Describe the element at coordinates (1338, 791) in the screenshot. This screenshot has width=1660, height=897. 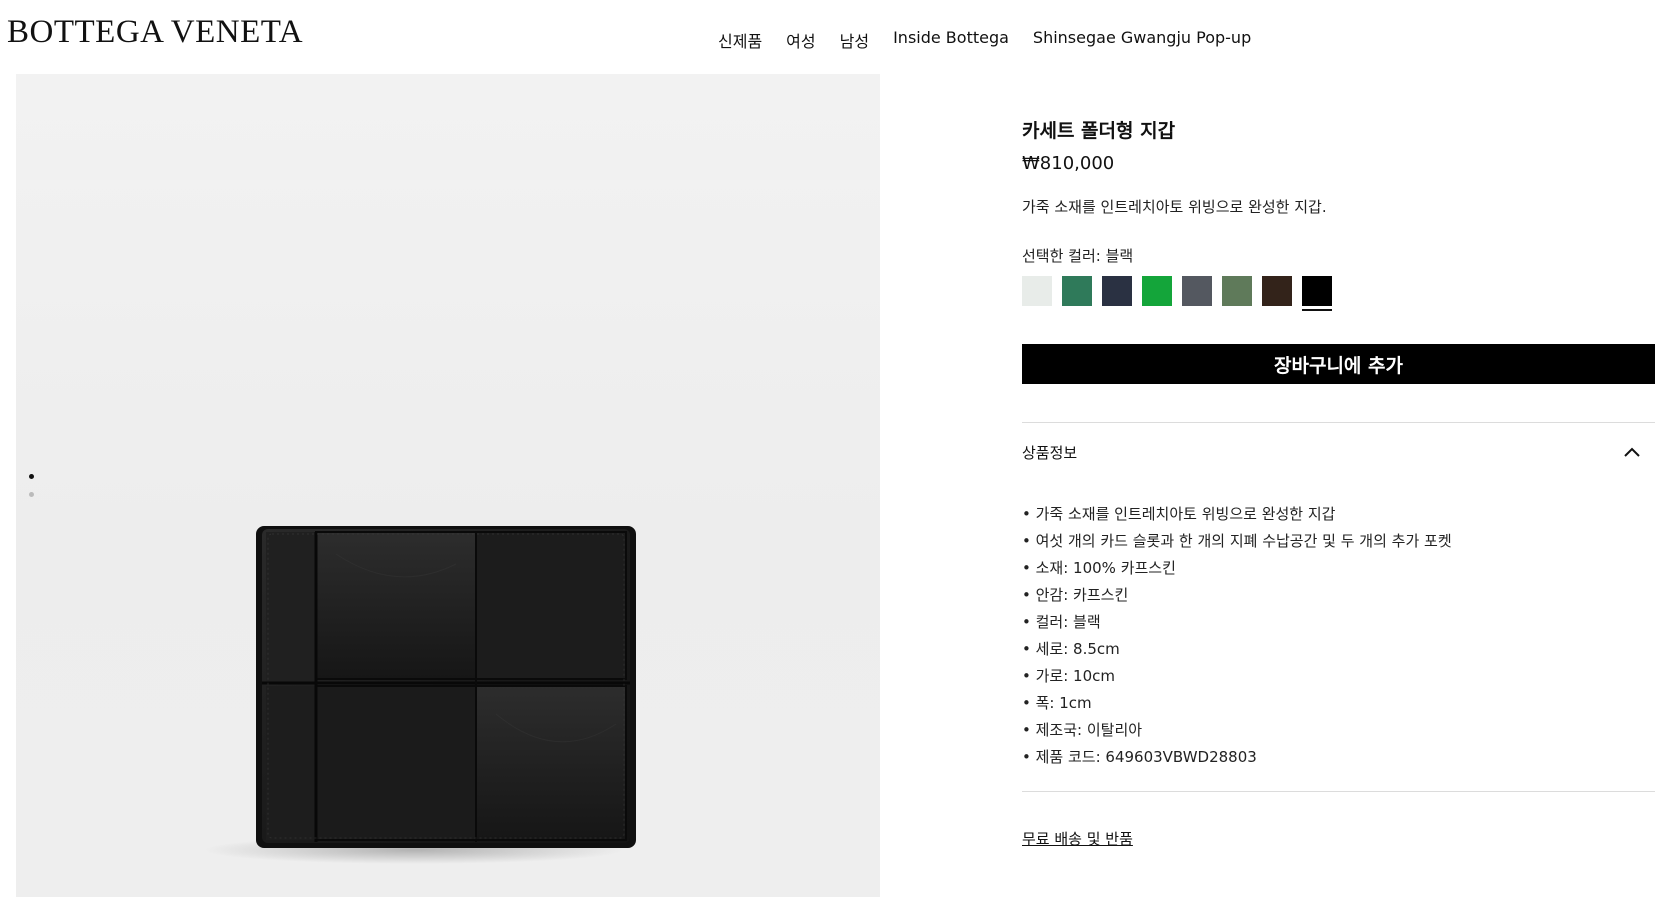
I see `divider` at that location.